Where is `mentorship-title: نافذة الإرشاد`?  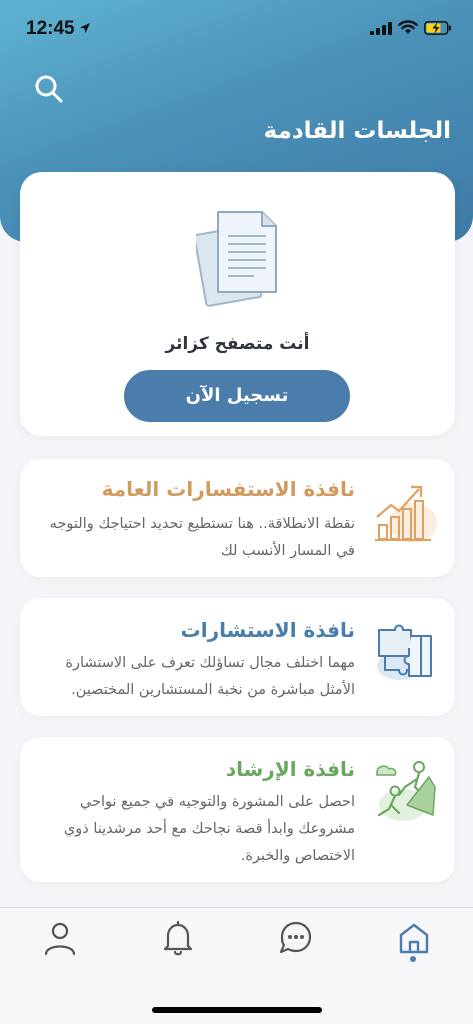 mentorship-title: نافذة الإرشاد is located at coordinates (290, 769).